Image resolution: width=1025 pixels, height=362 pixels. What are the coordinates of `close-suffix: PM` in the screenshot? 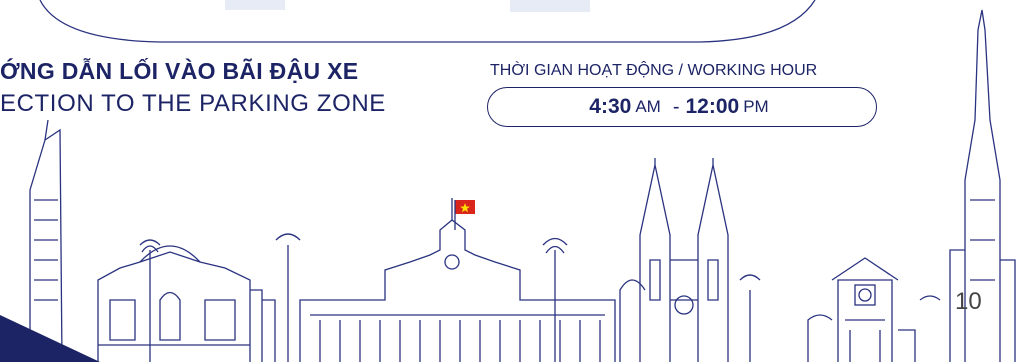 It's located at (756, 106).